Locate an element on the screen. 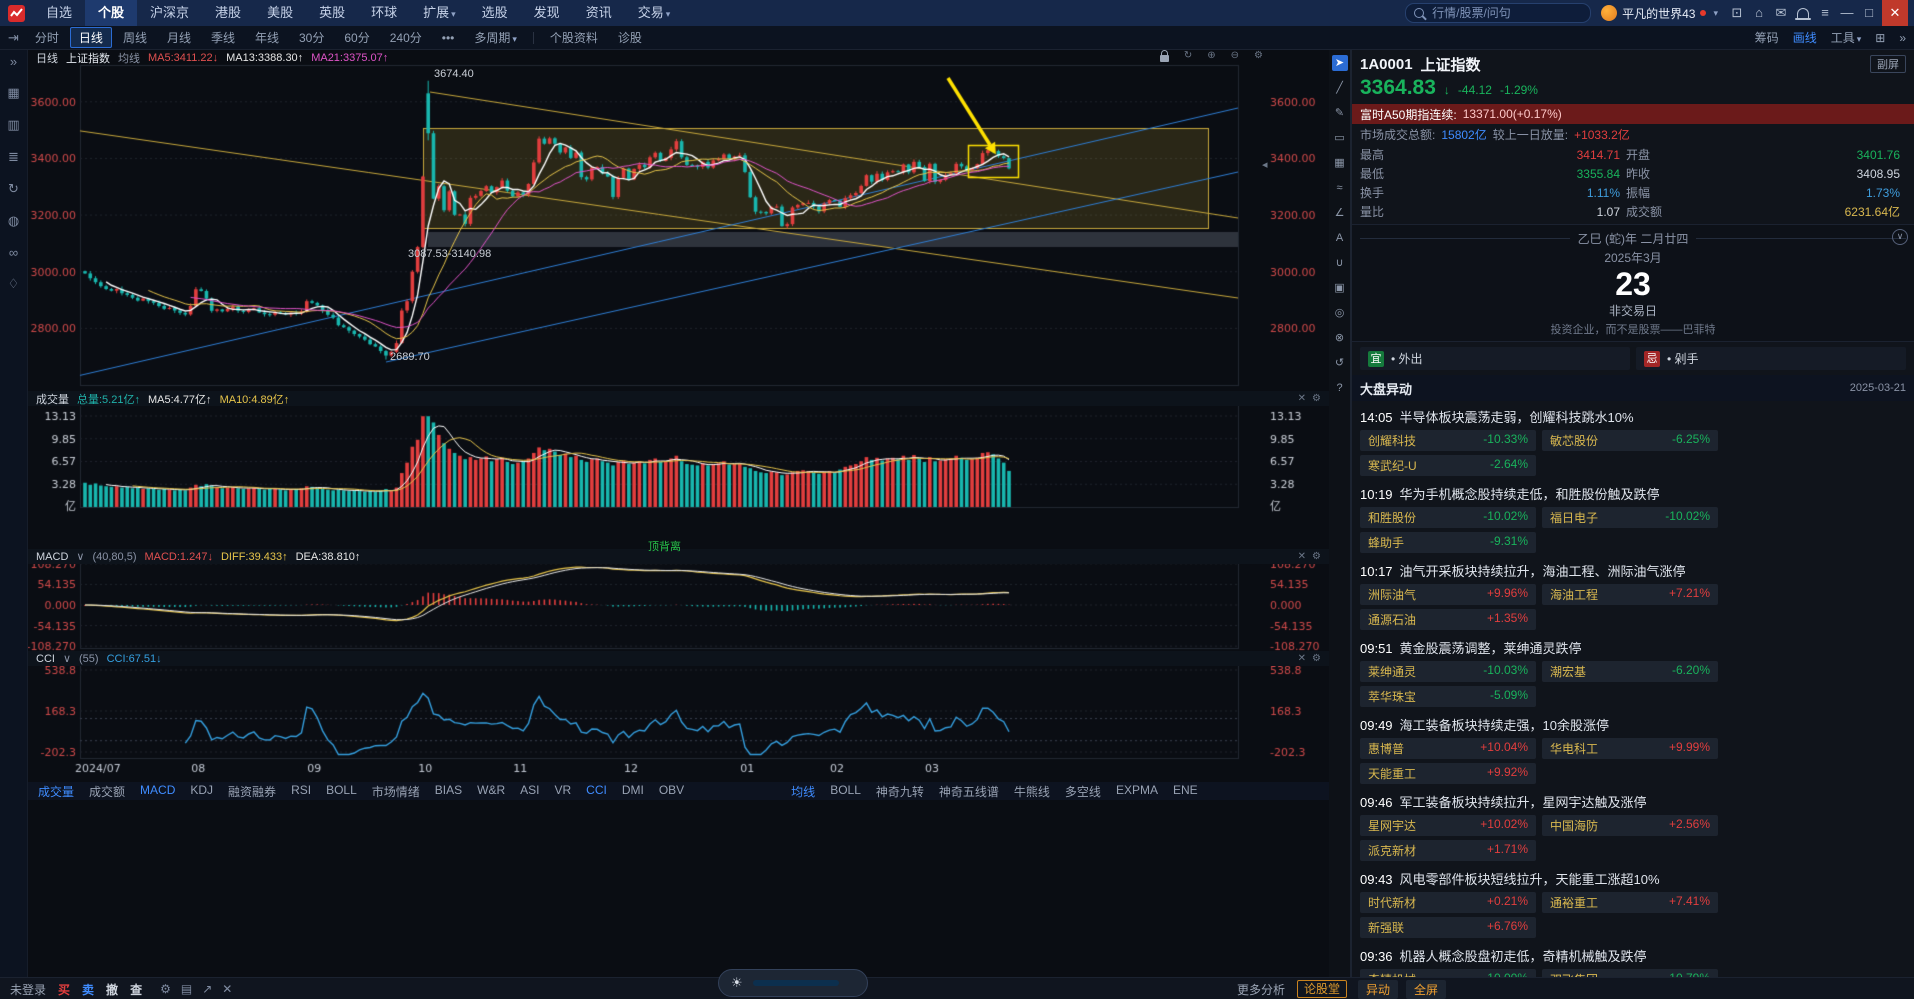  minimize-icon: — is located at coordinates (1847, 13).